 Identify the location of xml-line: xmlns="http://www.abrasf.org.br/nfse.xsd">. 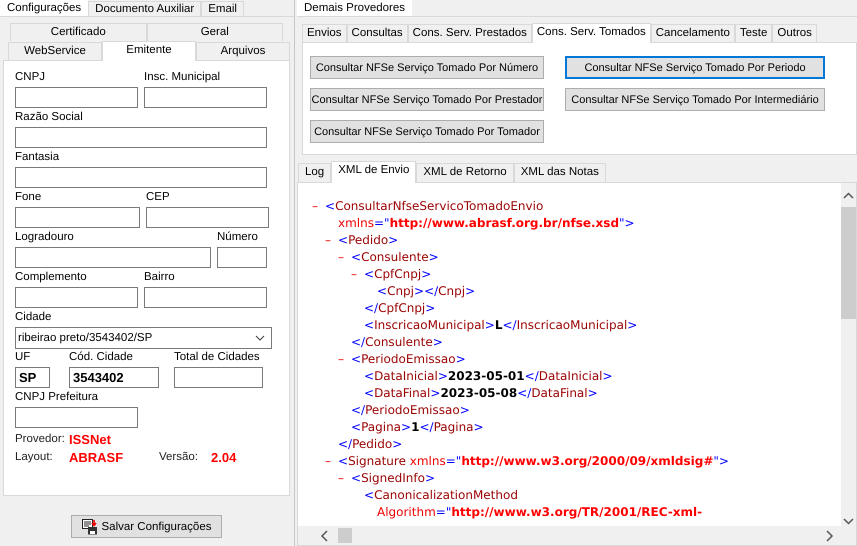
(486, 223).